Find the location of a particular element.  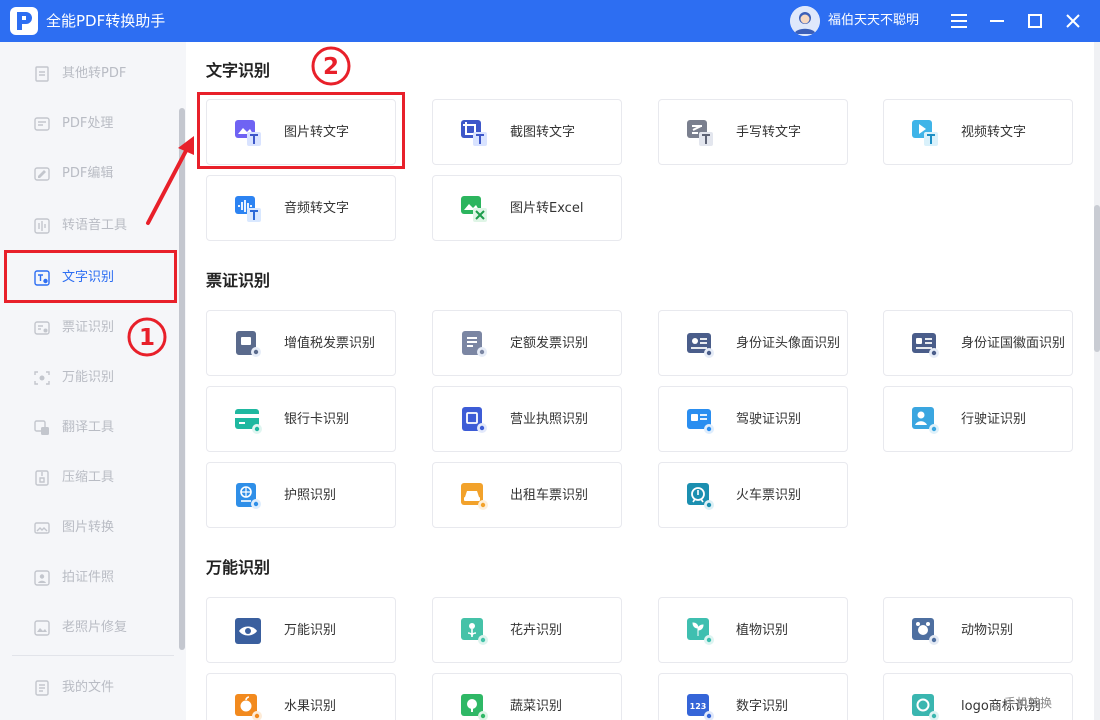

sidebar-item-other-to-pdf: 其他转PDF is located at coordinates (93, 74).